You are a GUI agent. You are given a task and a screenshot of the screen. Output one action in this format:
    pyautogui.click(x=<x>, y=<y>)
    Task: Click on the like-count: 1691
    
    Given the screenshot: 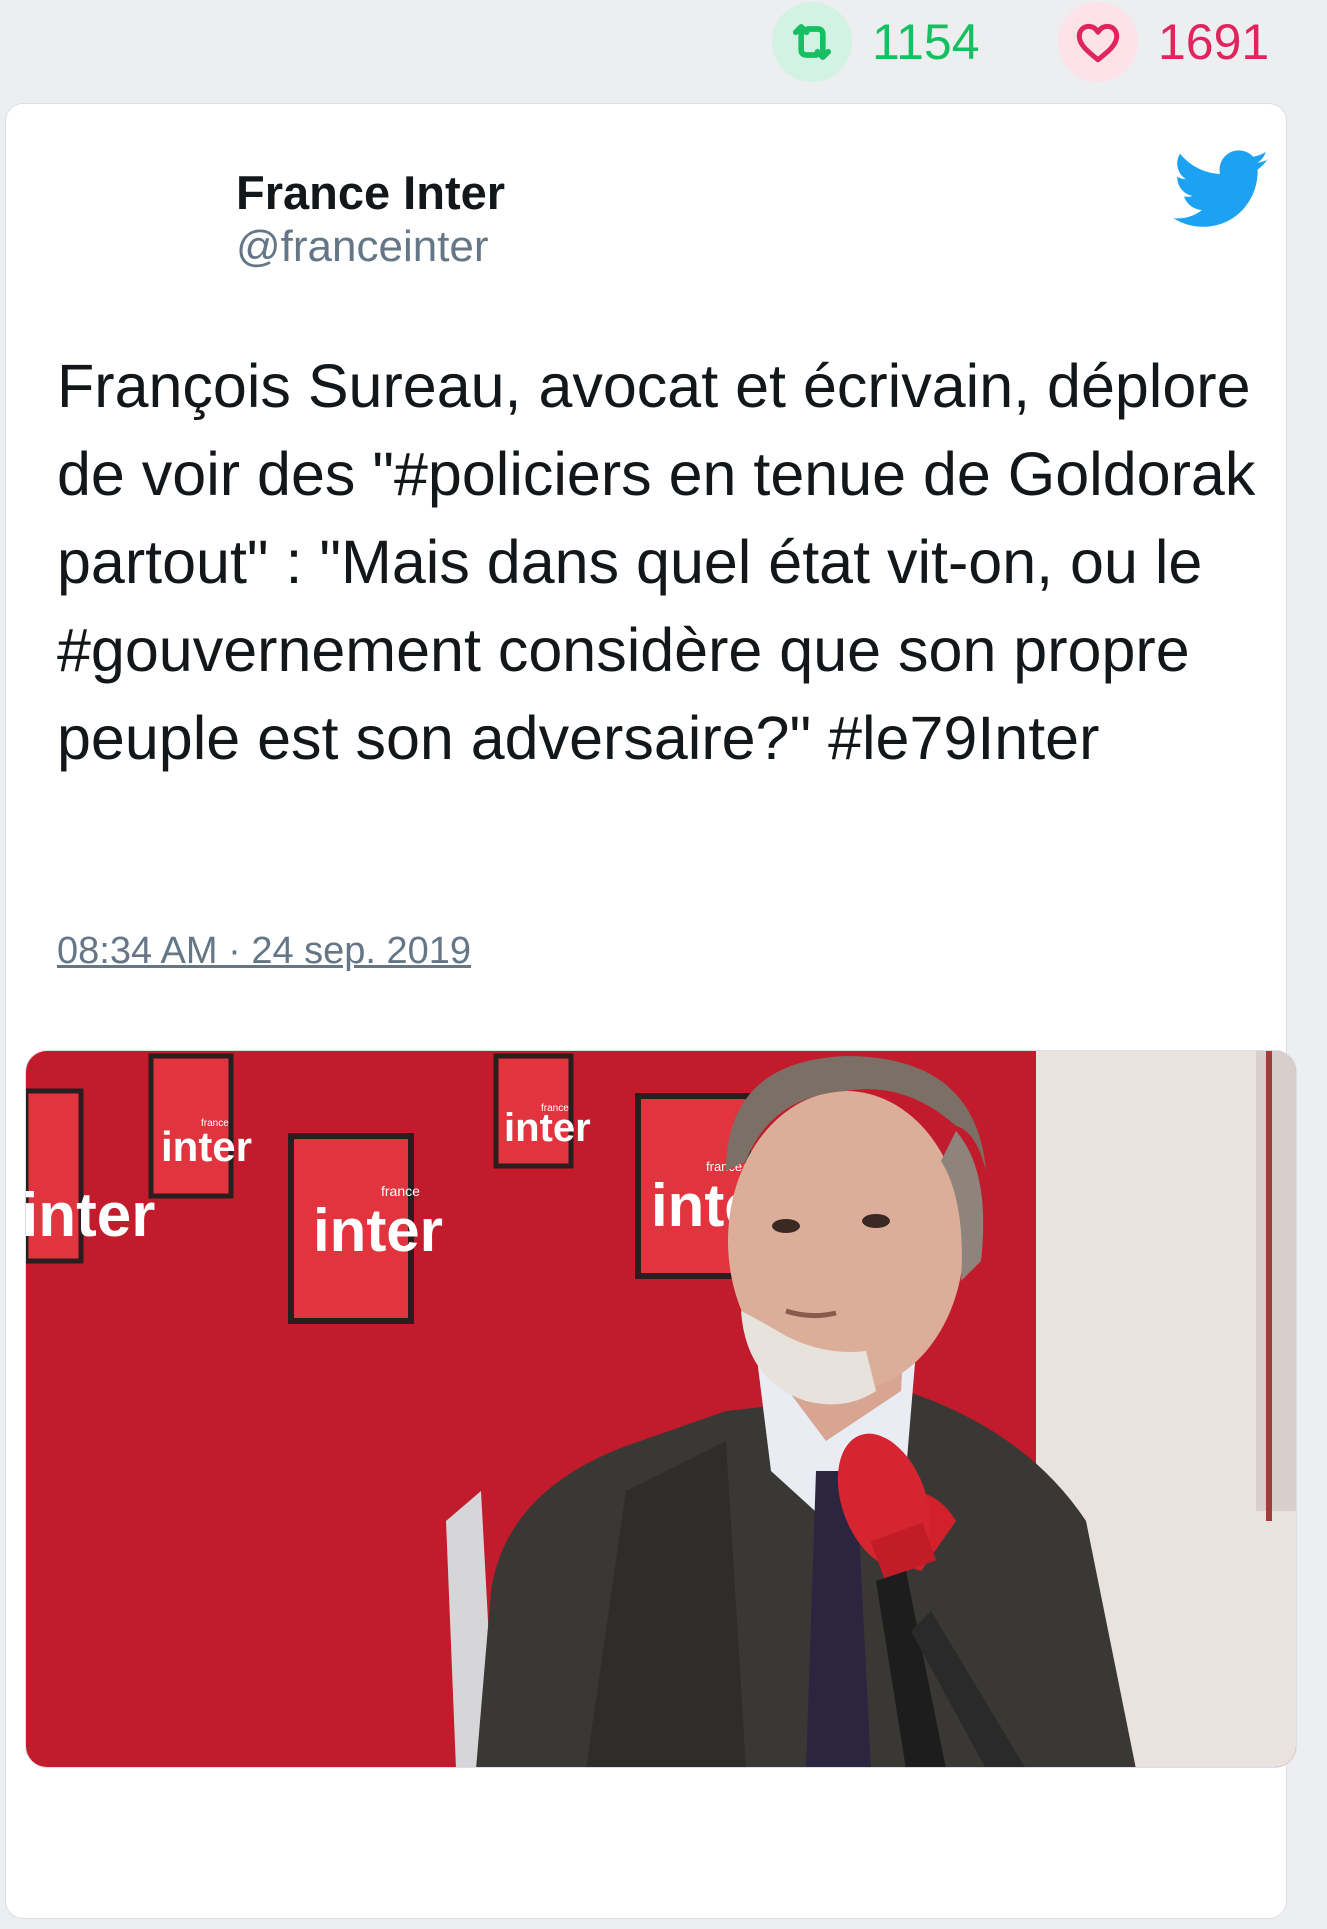 What is the action you would take?
    pyautogui.click(x=1214, y=42)
    